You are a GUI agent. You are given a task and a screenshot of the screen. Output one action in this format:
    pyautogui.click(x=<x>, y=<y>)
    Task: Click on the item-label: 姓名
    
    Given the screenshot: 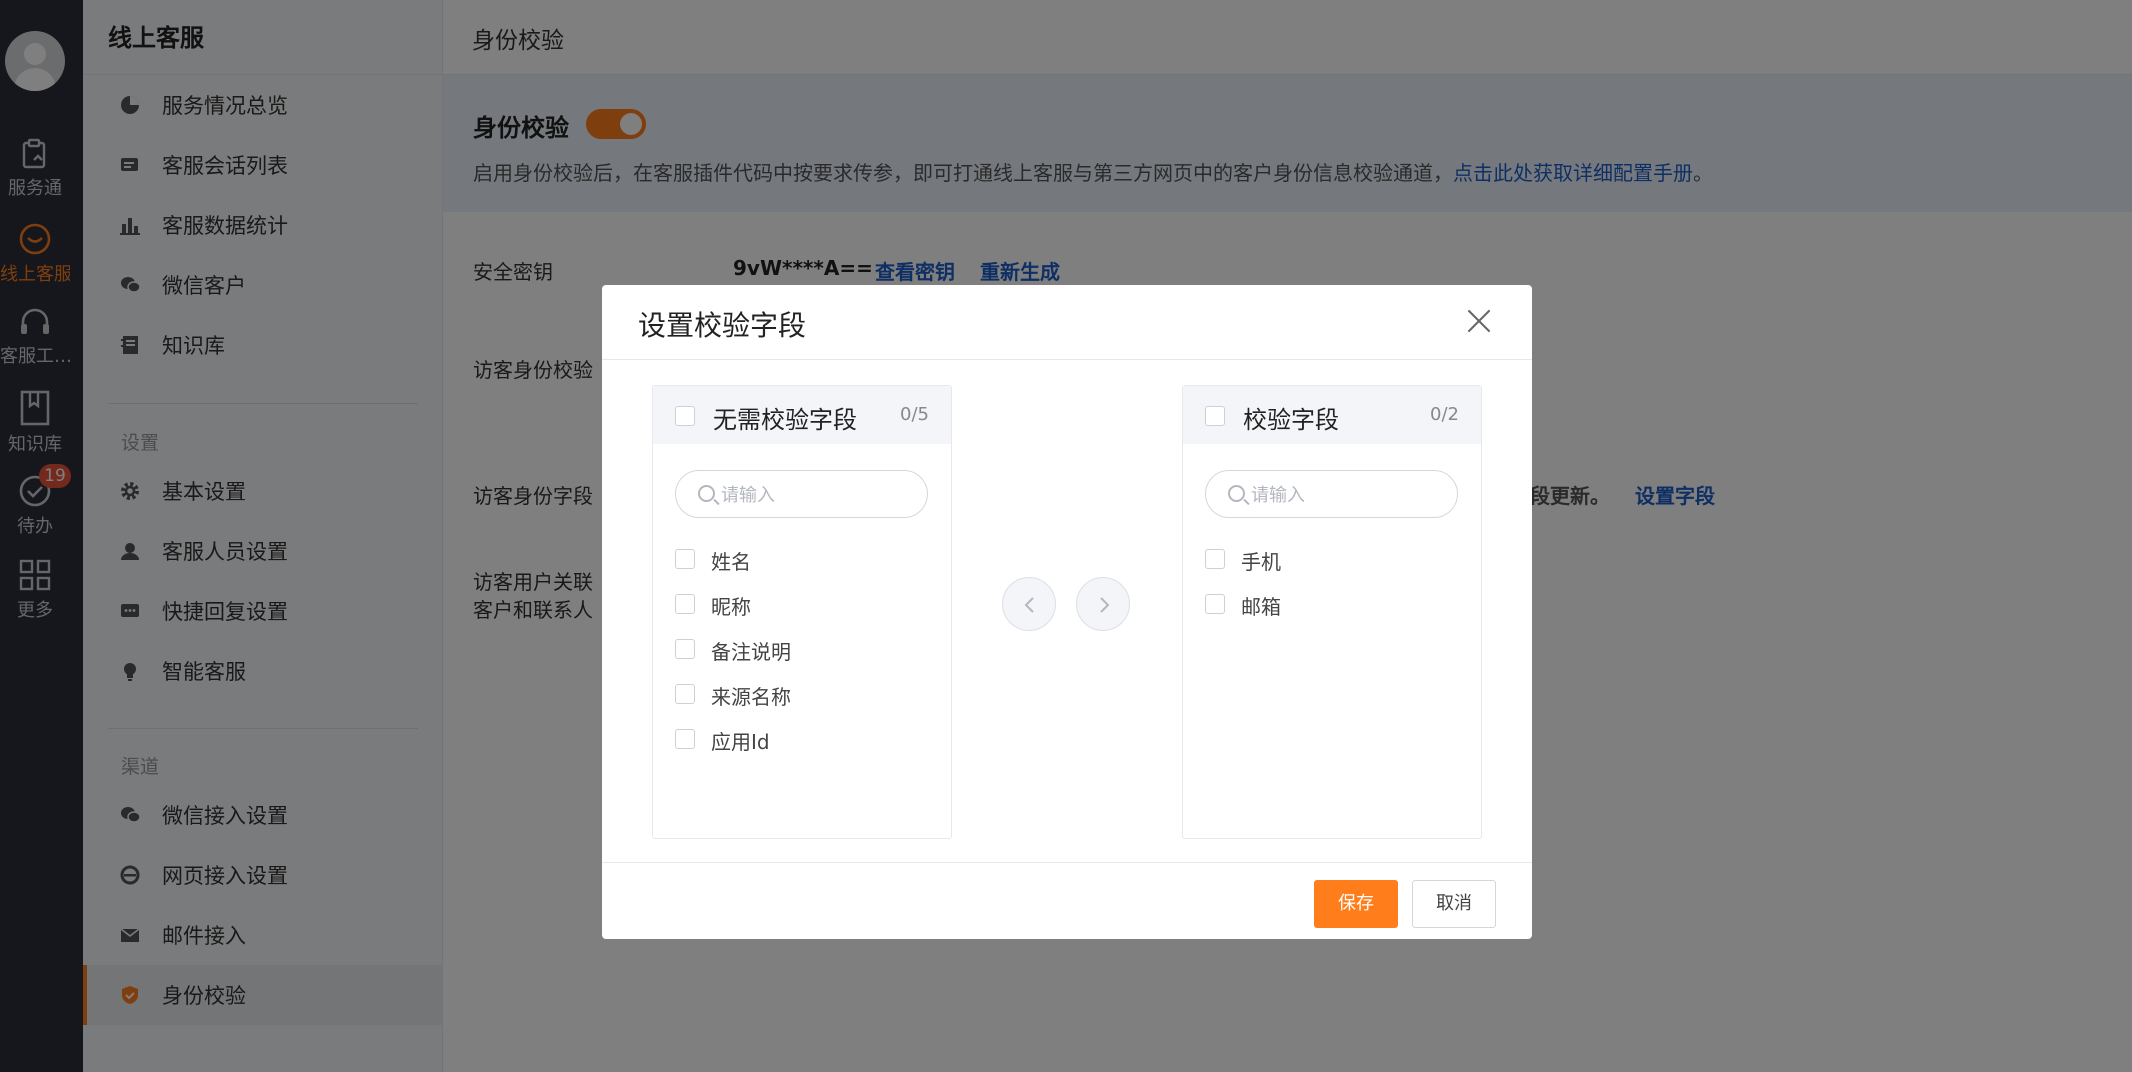 What is the action you would take?
    pyautogui.click(x=731, y=562)
    